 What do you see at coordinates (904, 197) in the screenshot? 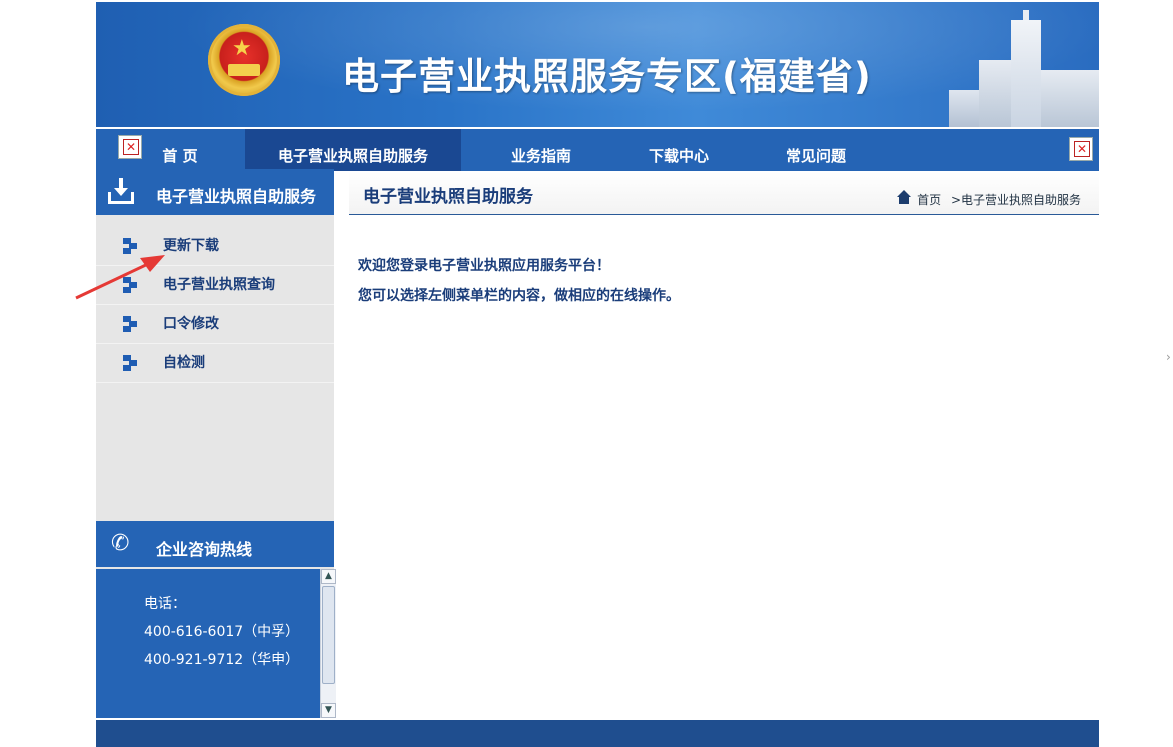
I see `home-icon` at bounding box center [904, 197].